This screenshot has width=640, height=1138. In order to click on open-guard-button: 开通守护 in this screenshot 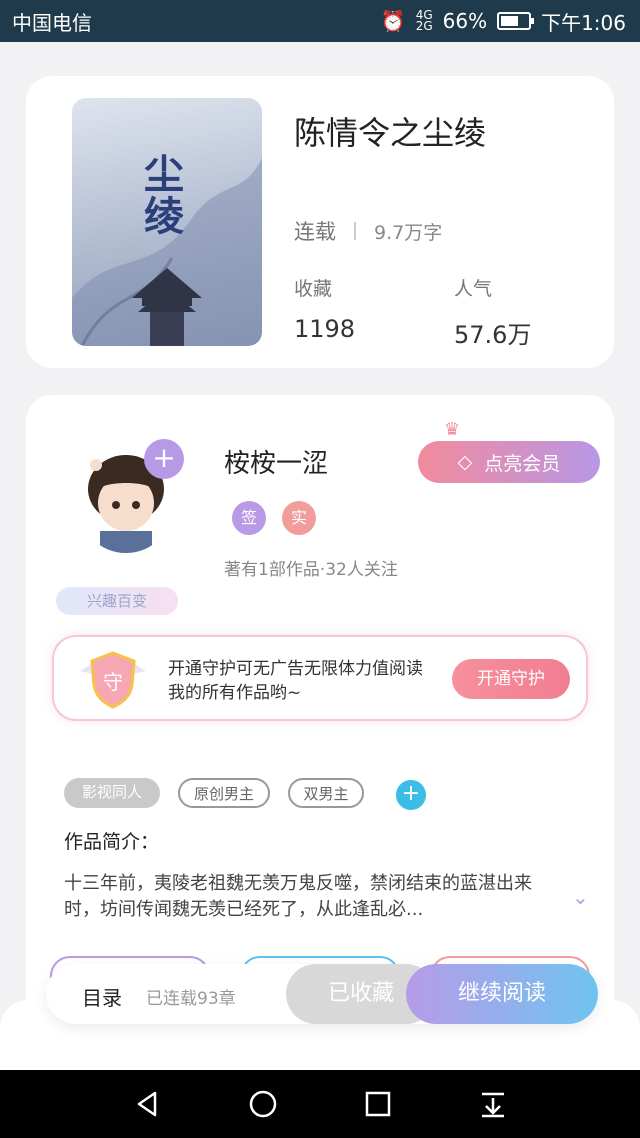, I will do `click(511, 679)`.